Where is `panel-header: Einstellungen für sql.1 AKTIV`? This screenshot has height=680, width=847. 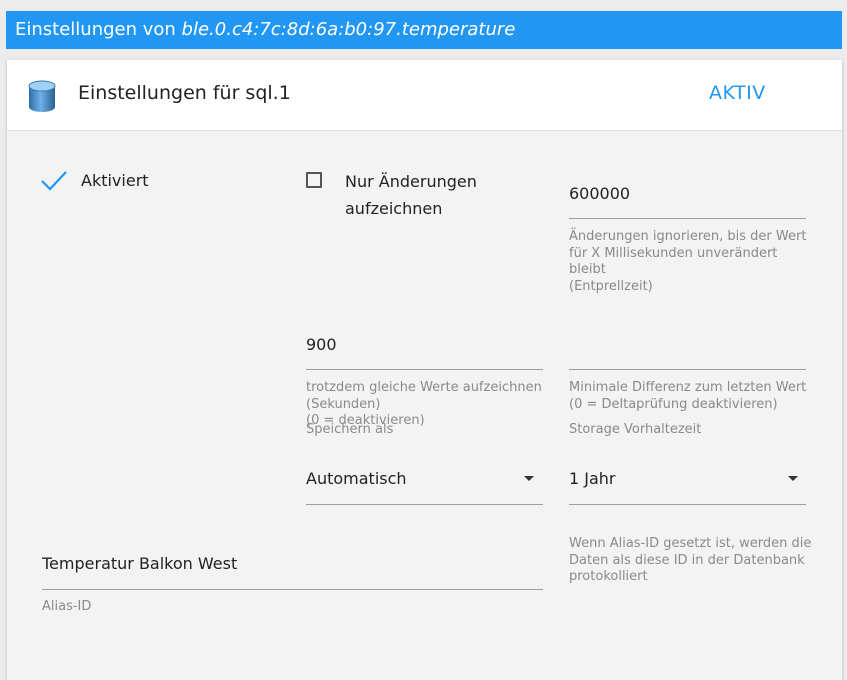
panel-header: Einstellungen für sql.1 AKTIV is located at coordinates (424, 95).